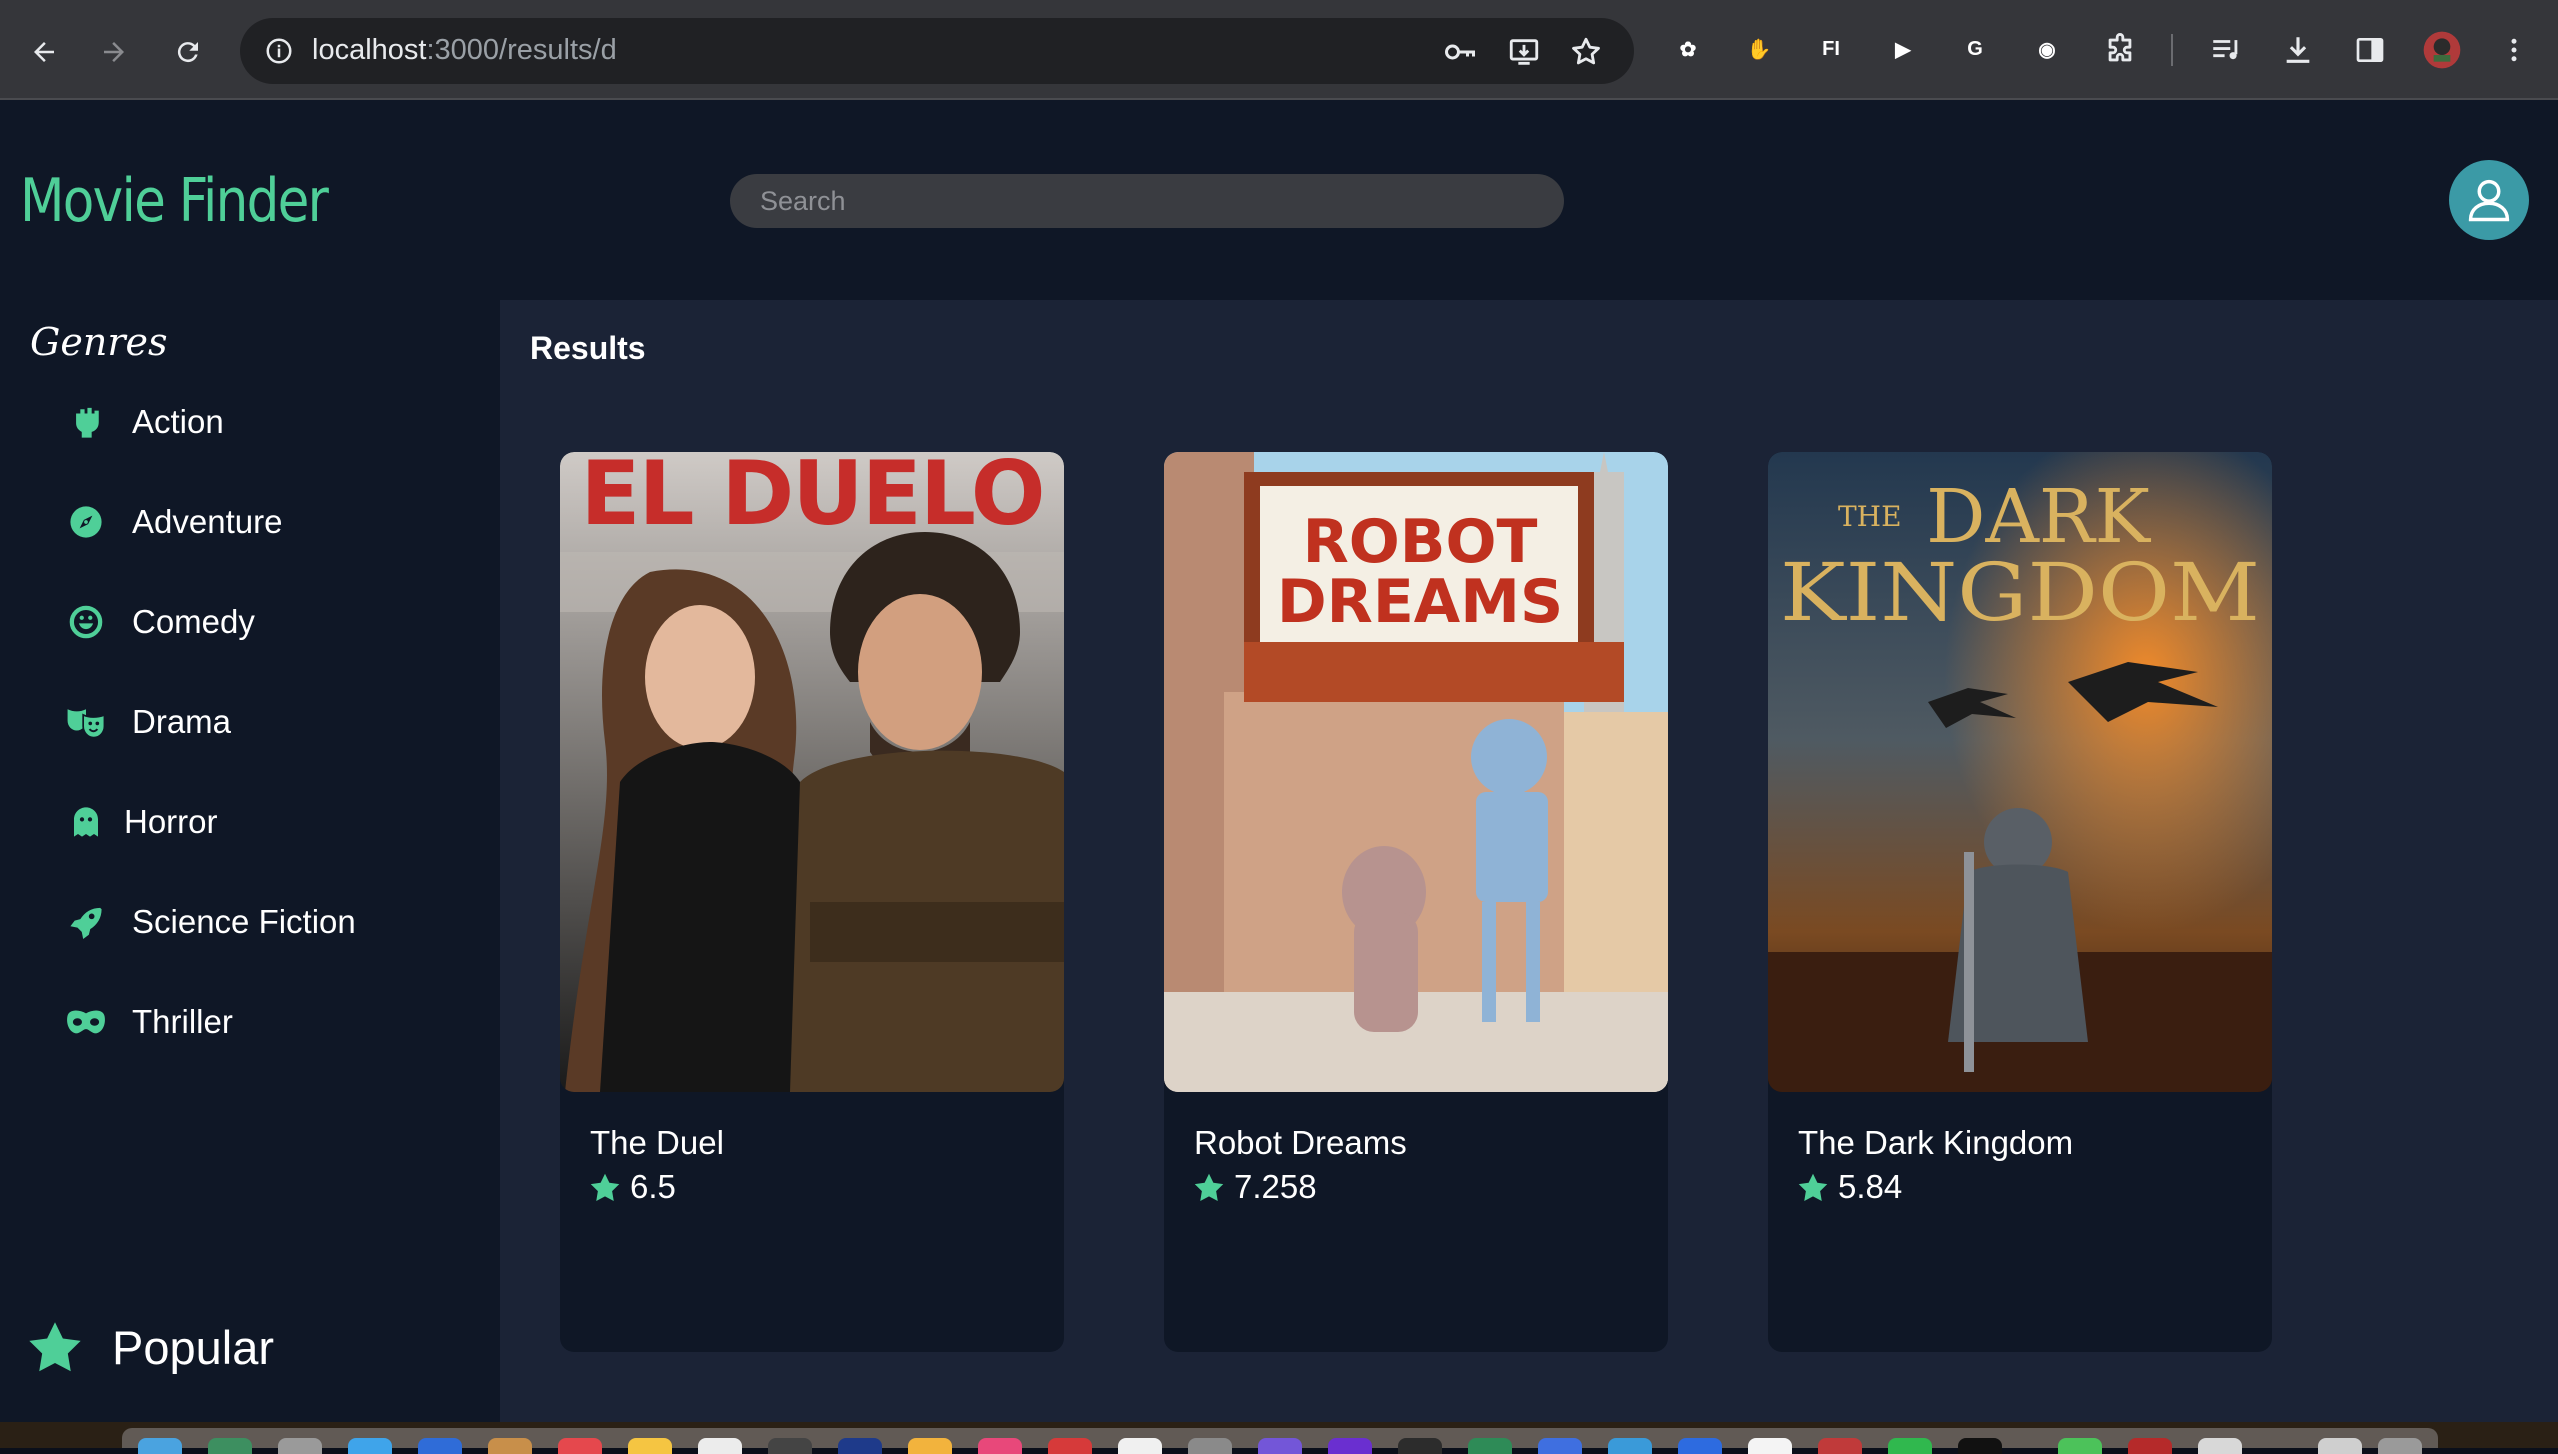 This screenshot has height=1454, width=2558. Describe the element at coordinates (1416, 772) in the screenshot. I see `movie-poster: ROBOT DREAMS` at that location.